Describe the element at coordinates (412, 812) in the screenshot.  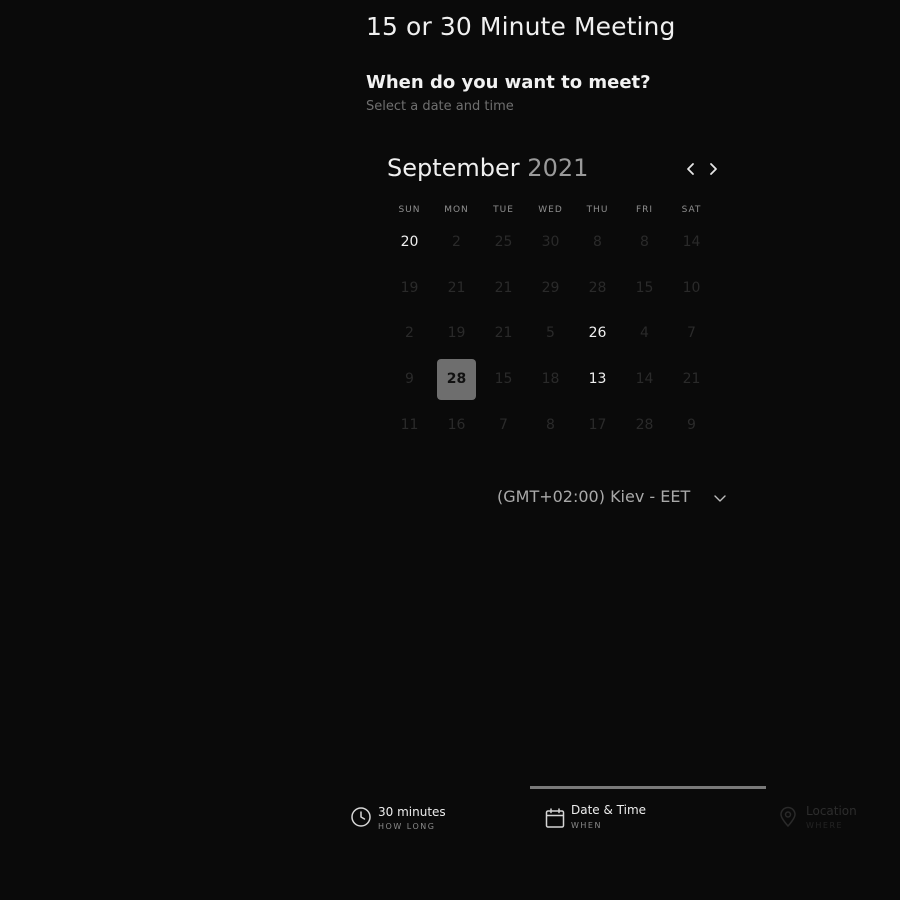
I see `step-label: 30 minutes` at that location.